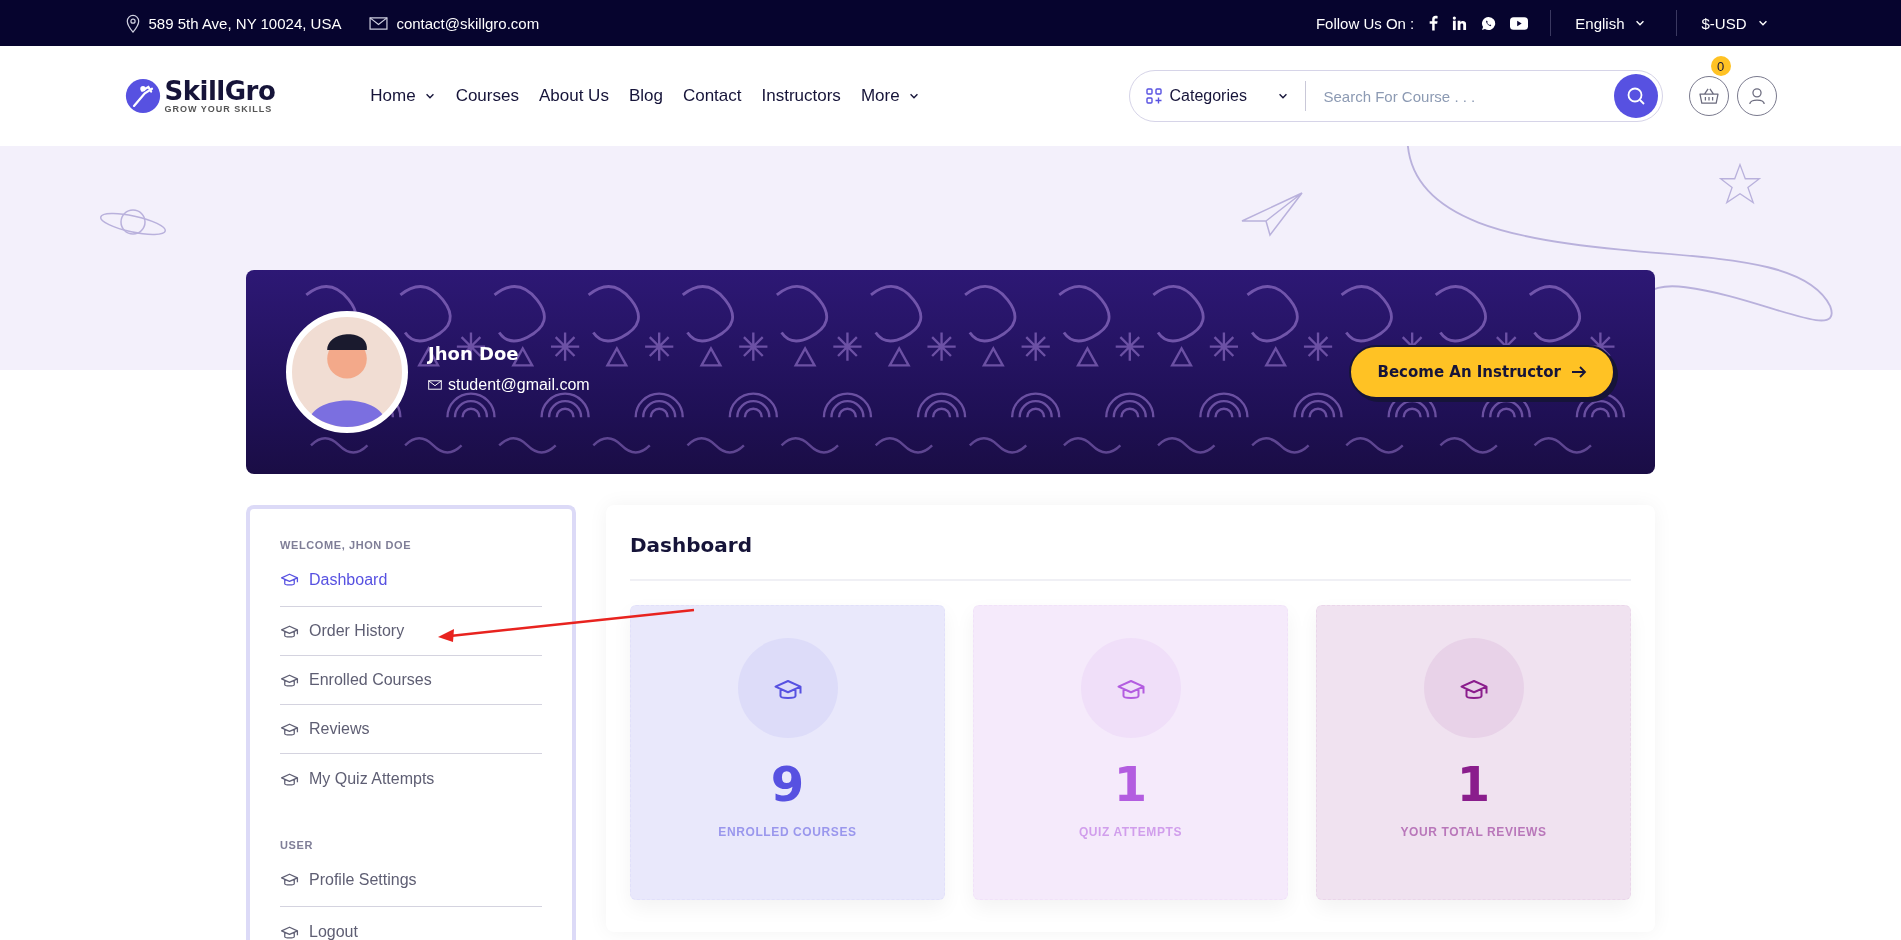 Image resolution: width=1901 pixels, height=940 pixels. Describe the element at coordinates (245, 23) in the screenshot. I see `address-text: 589 5th Ave, NY 10024, USA` at that location.